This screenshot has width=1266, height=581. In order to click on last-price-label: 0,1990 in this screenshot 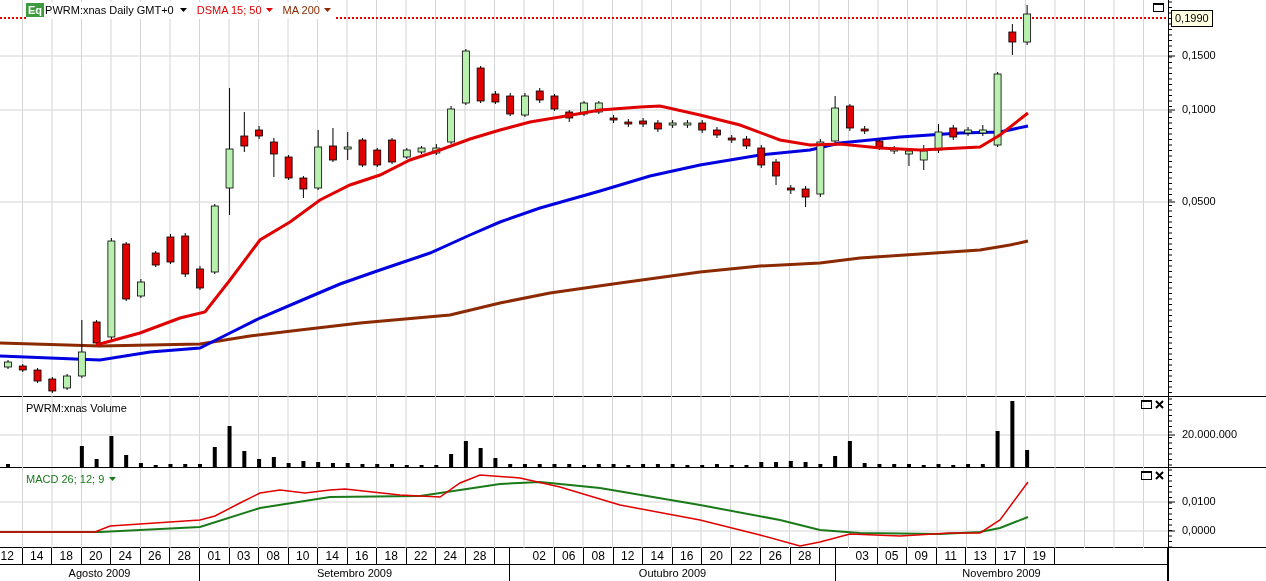, I will do `click(1192, 18)`.